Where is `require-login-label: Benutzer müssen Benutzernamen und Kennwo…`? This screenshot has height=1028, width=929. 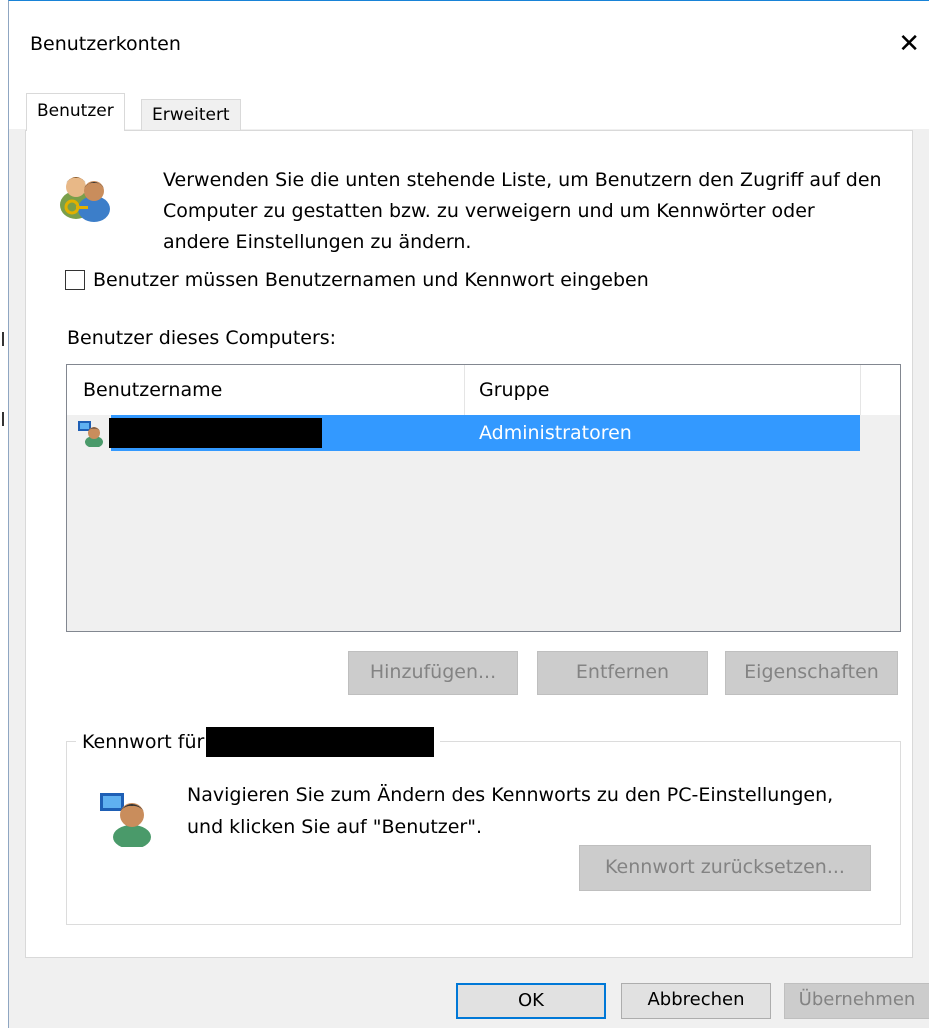
require-login-label: Benutzer müssen Benutzernamen und Kennwo… is located at coordinates (371, 280).